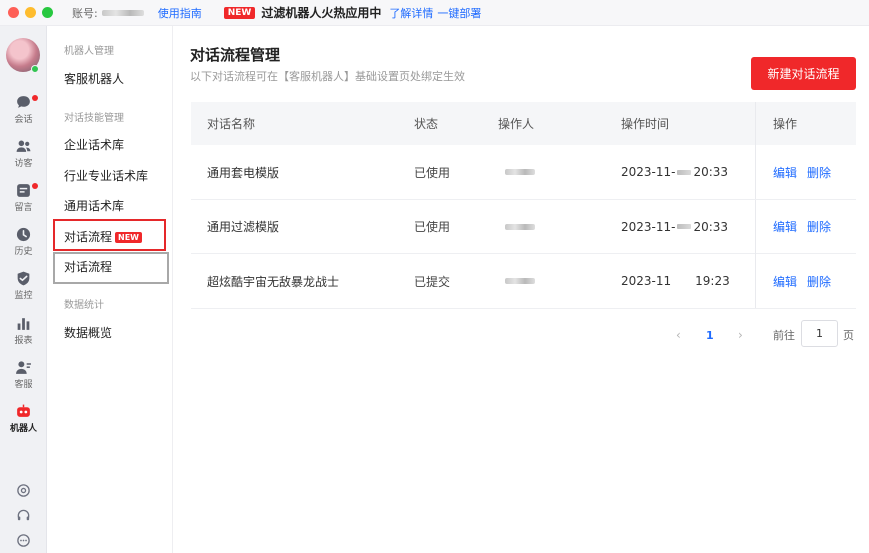  What do you see at coordinates (803, 73) in the screenshot?
I see `new-flow-button: 新建对话流程` at bounding box center [803, 73].